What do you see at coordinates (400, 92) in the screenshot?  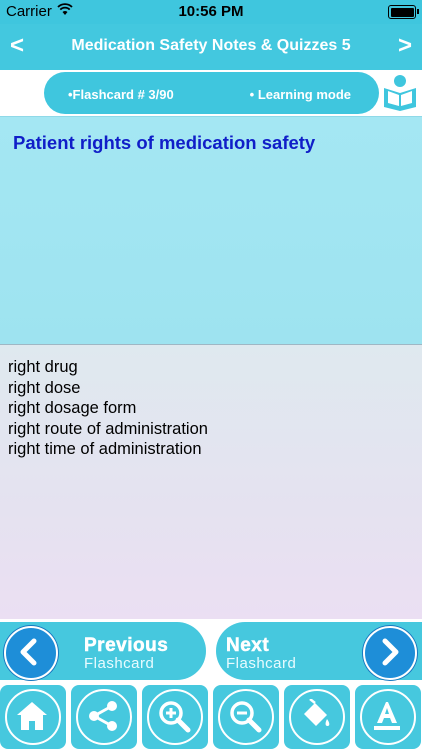 I see `reading-person-icon` at bounding box center [400, 92].